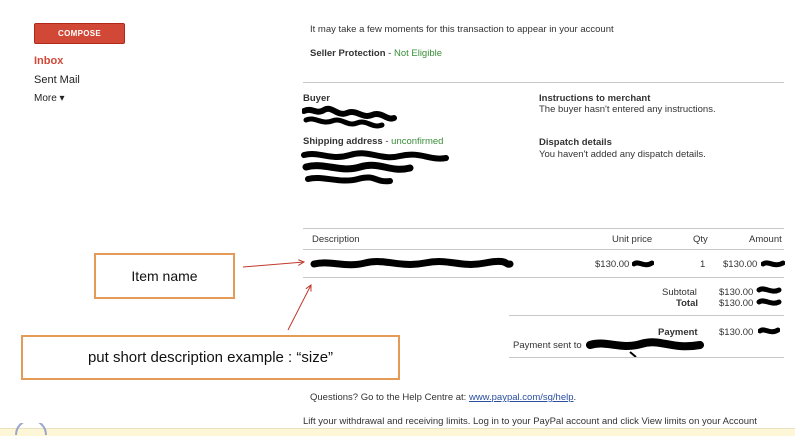 The image size is (795, 436). I want to click on item-name-arrow, so click(273, 265).